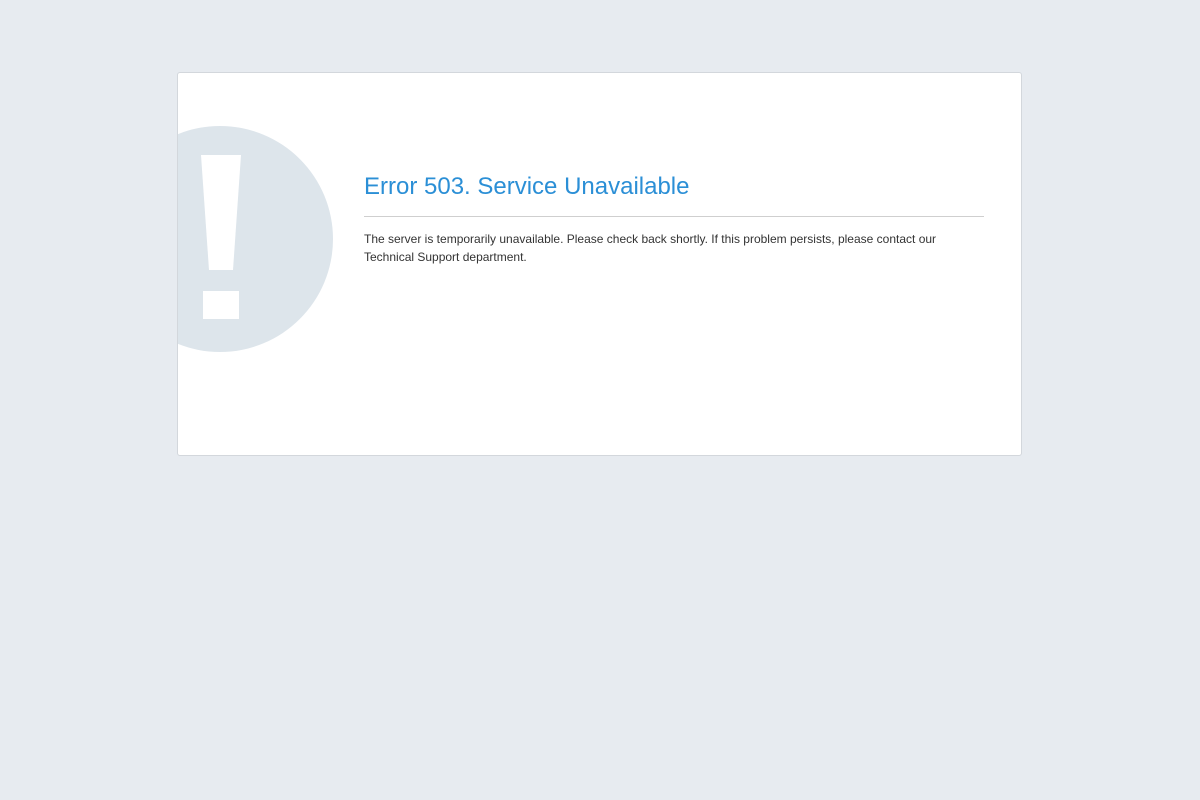 The image size is (1200, 800). I want to click on divider, so click(674, 216).